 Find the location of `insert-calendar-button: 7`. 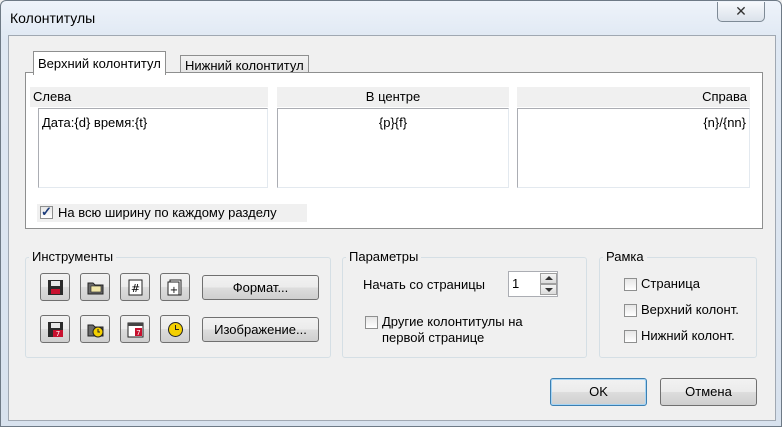

insert-calendar-button: 7 is located at coordinates (135, 329).